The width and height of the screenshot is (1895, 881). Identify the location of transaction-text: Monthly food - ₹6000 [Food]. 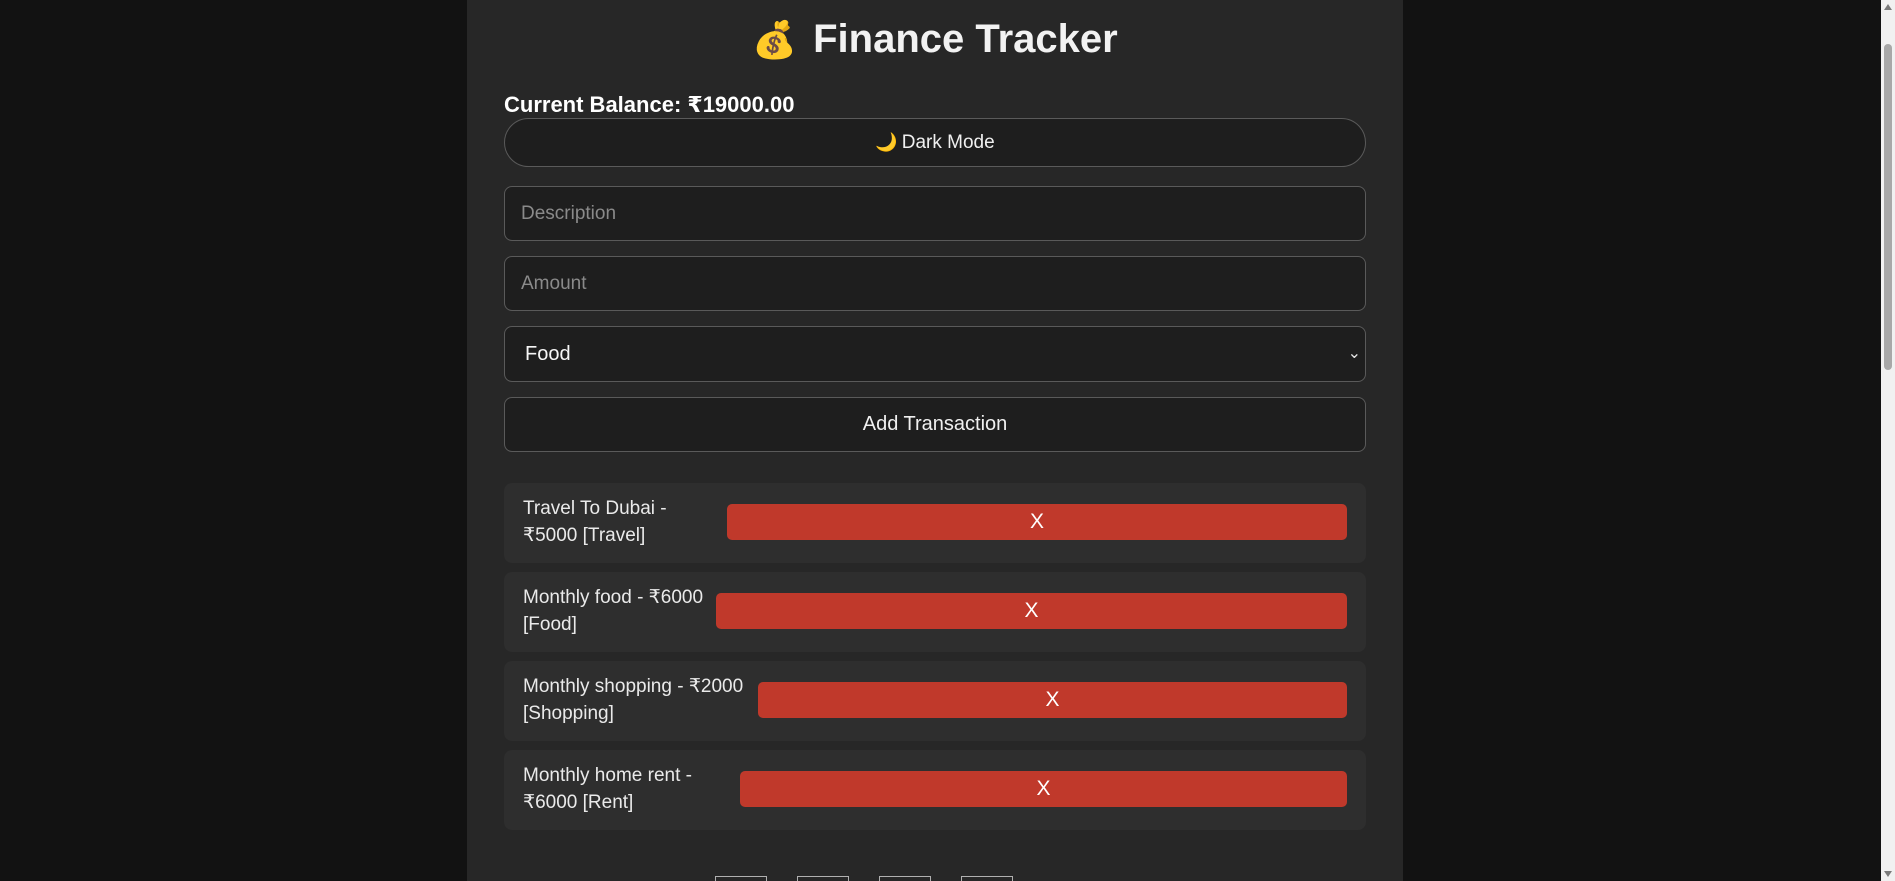
(623, 611).